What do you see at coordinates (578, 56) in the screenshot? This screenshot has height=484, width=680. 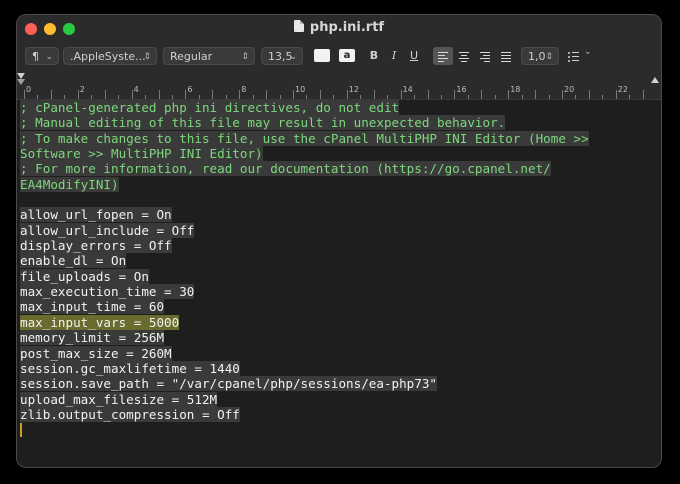 I see `list-bullets-button: ⌄` at bounding box center [578, 56].